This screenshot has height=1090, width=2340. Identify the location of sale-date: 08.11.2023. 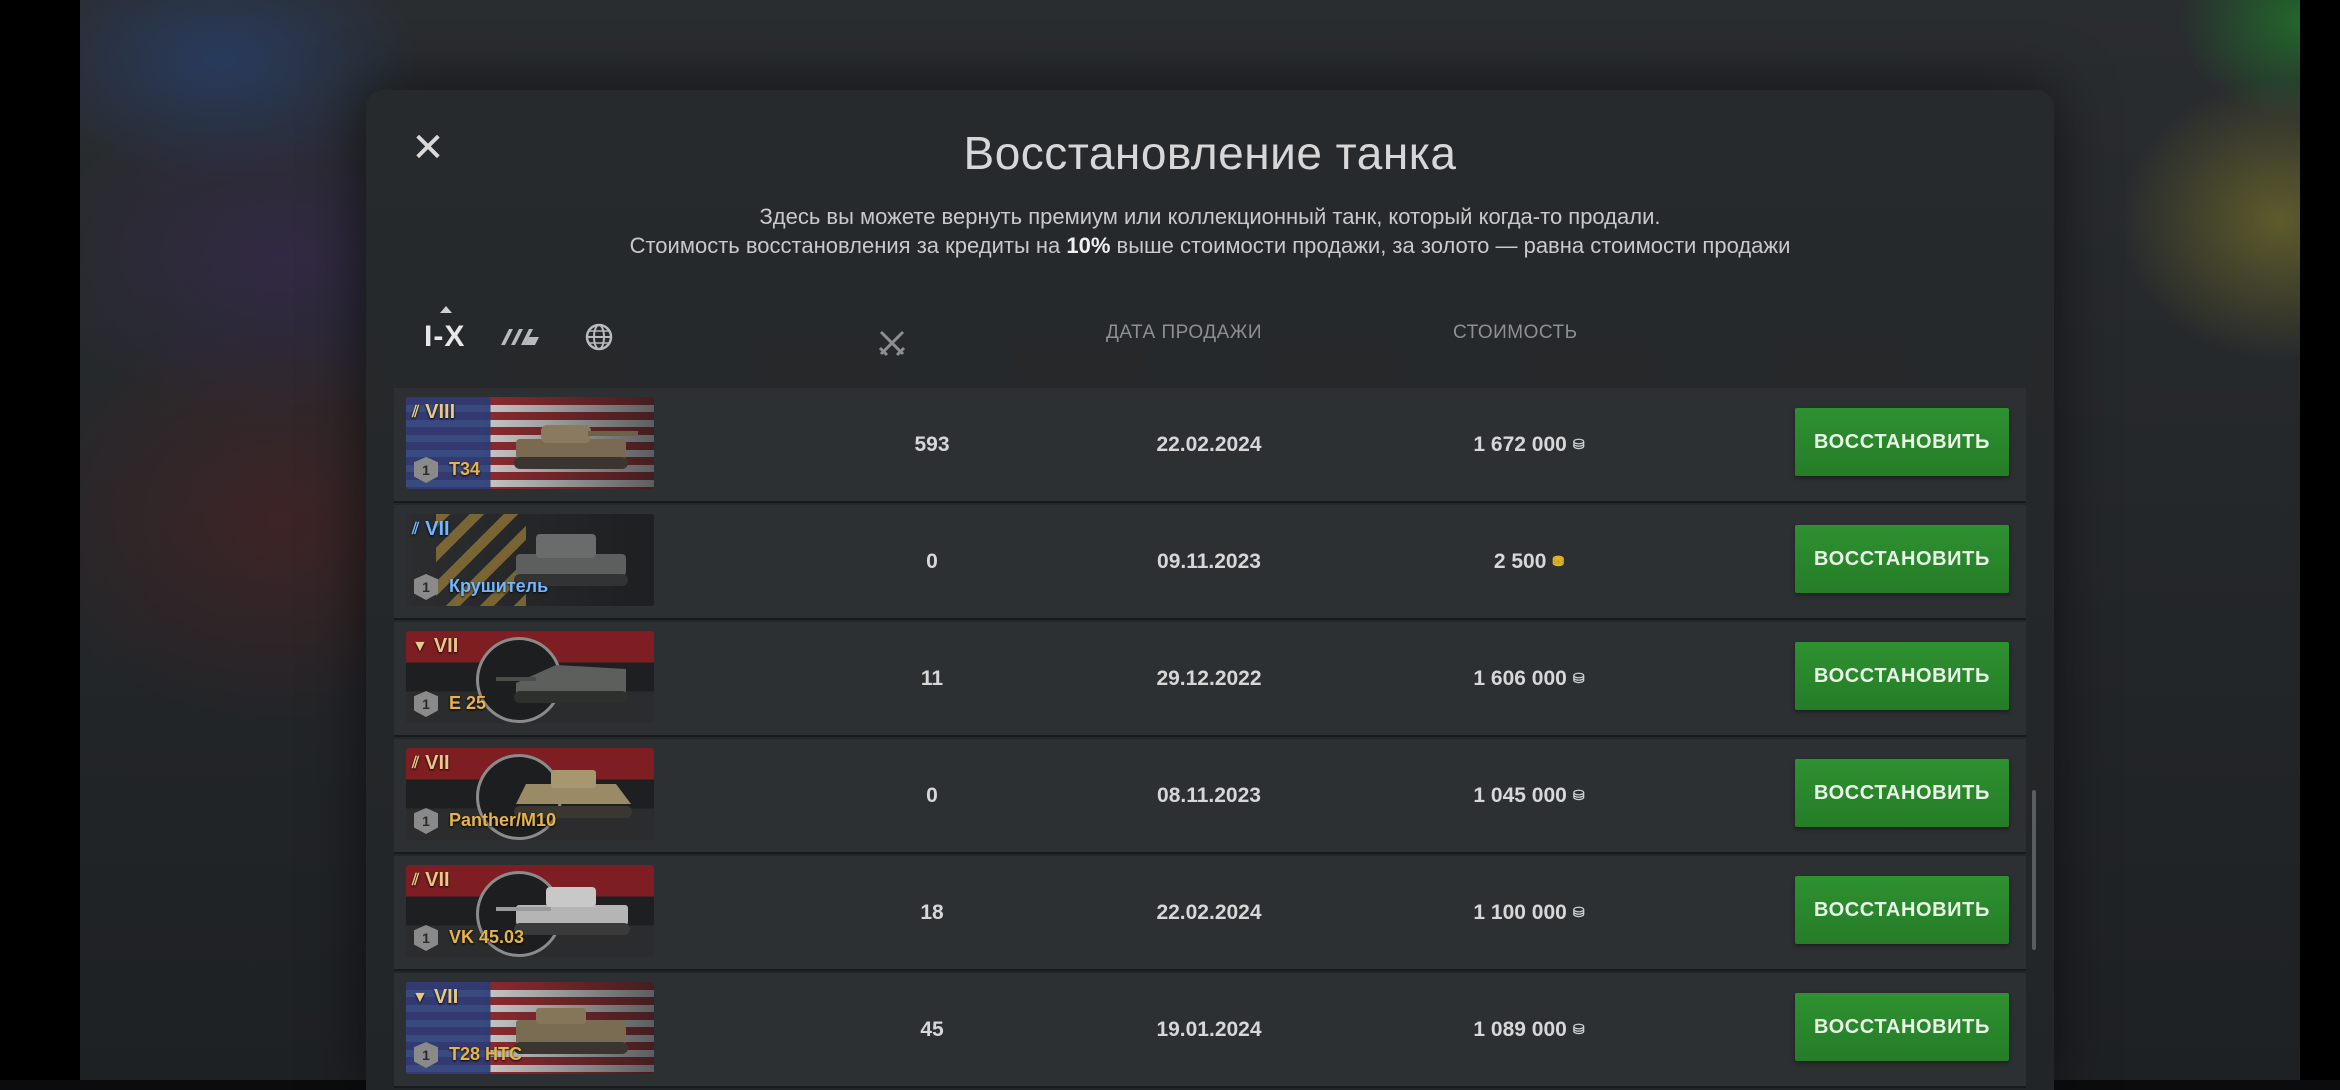
(1209, 795).